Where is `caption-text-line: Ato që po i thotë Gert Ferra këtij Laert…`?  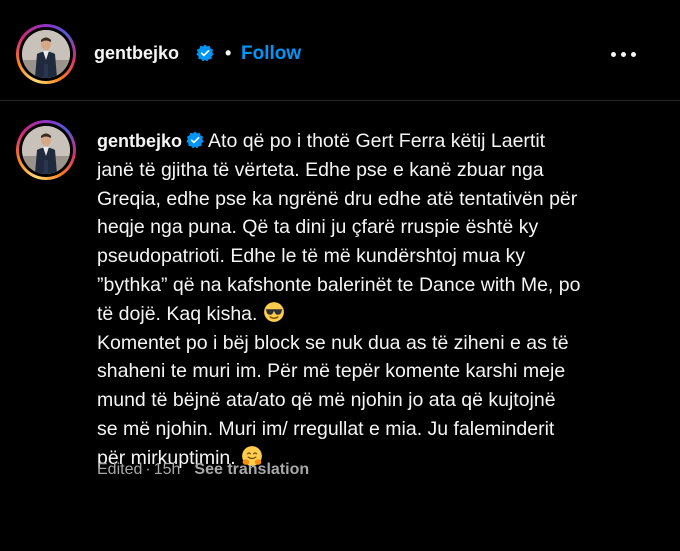
caption-text-line: Ato që po i thotë Gert Ferra këtij Laert… is located at coordinates (377, 141).